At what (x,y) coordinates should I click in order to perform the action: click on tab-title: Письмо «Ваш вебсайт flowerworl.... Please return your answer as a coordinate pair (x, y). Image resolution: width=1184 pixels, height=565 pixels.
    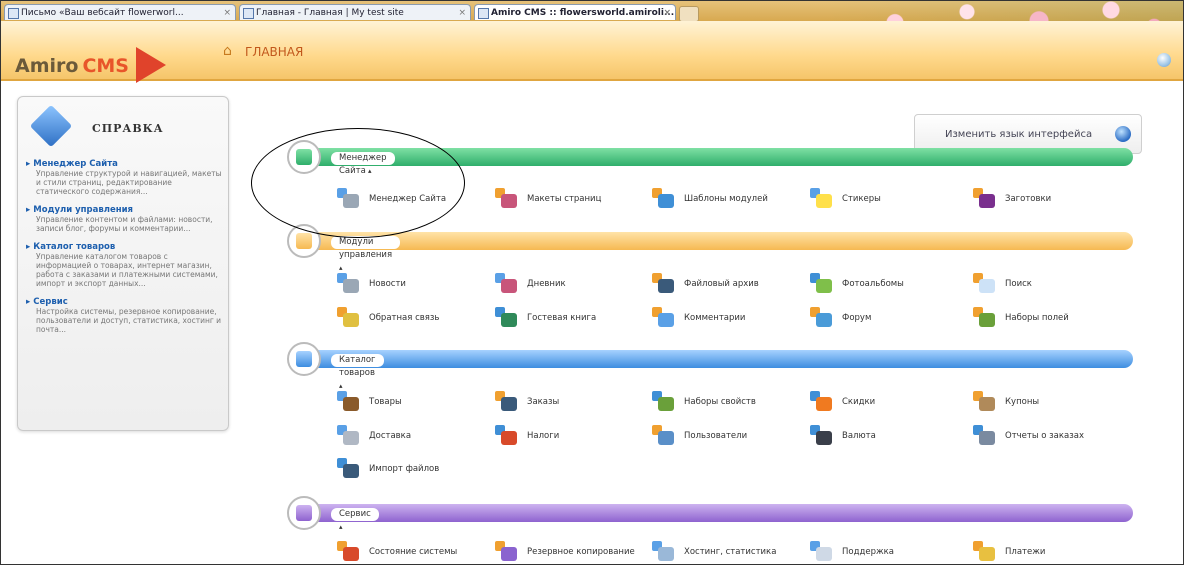
    Looking at the image, I should click on (102, 13).